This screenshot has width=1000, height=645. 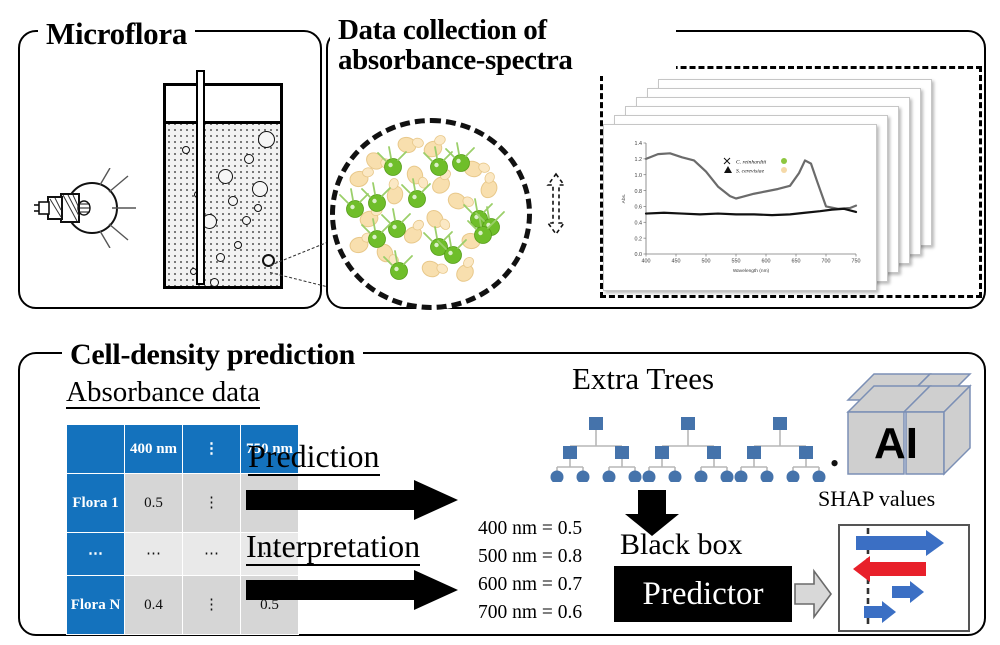 I want to click on culture-vessel-icon, so click(x=223, y=186).